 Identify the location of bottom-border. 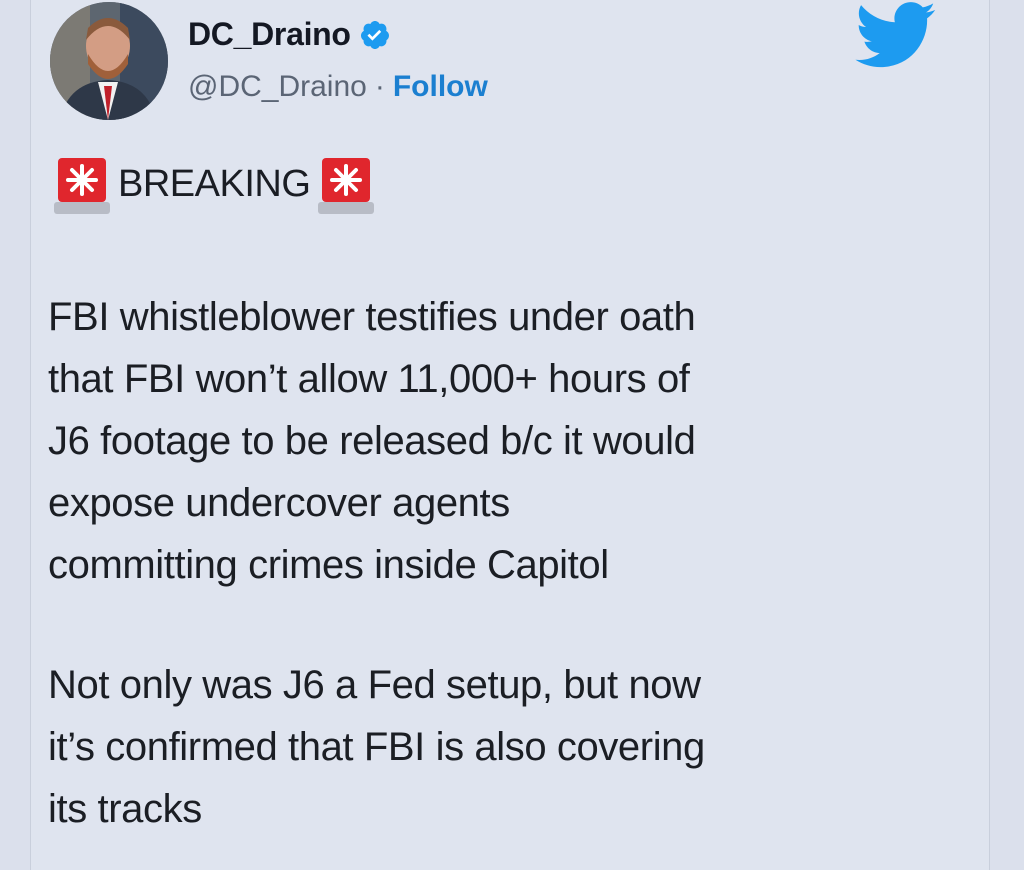
(512, 873).